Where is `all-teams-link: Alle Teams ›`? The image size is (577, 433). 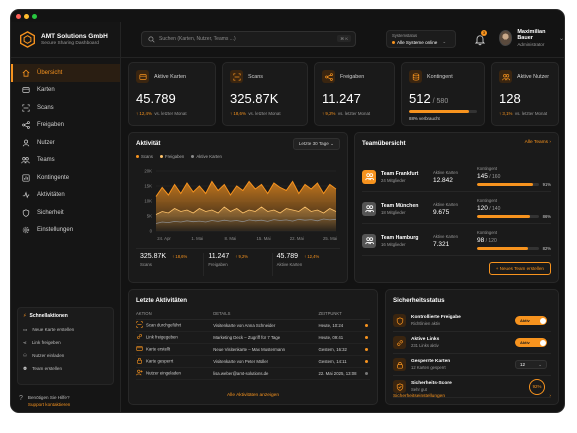
all-teams-link: Alle Teams › is located at coordinates (538, 142).